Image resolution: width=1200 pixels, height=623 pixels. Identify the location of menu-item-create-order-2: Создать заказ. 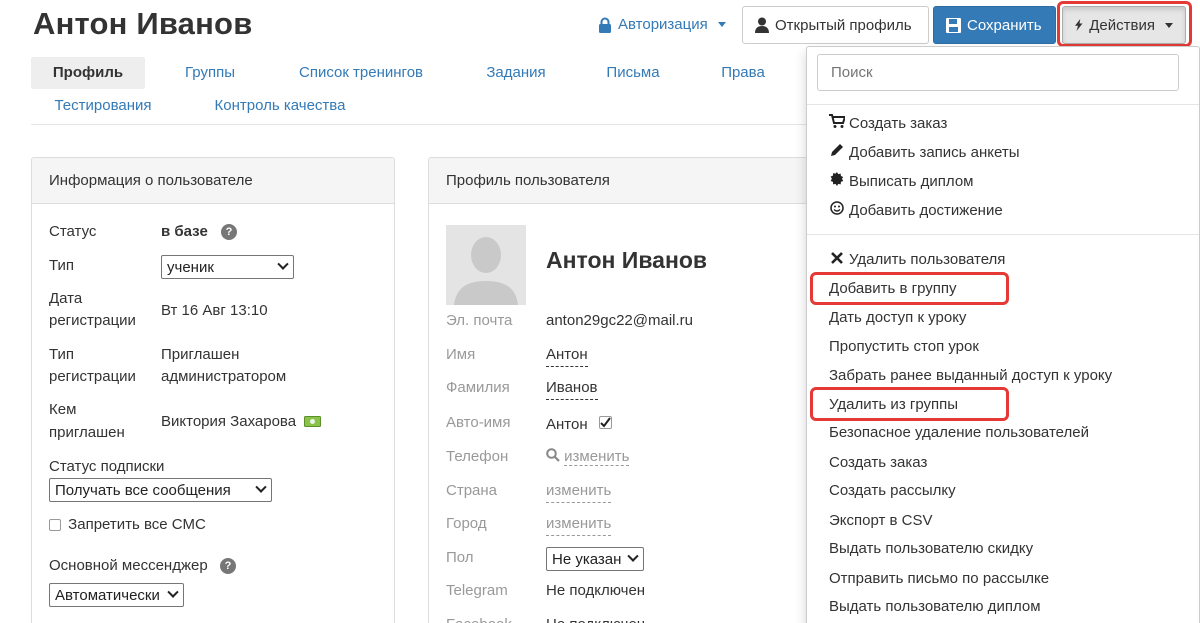
(878, 463).